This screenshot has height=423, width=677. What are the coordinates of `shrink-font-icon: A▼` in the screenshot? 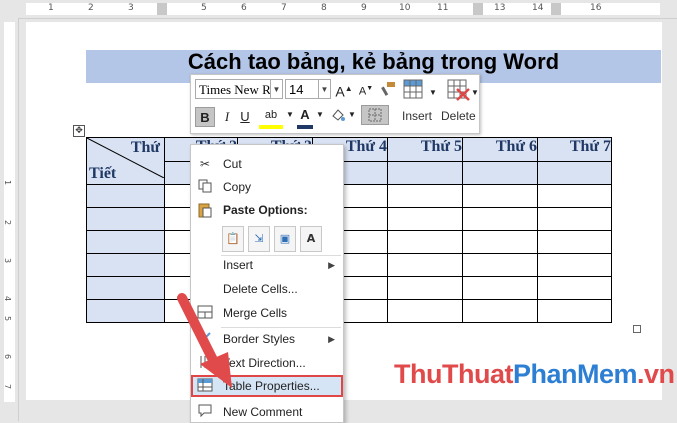 It's located at (366, 89).